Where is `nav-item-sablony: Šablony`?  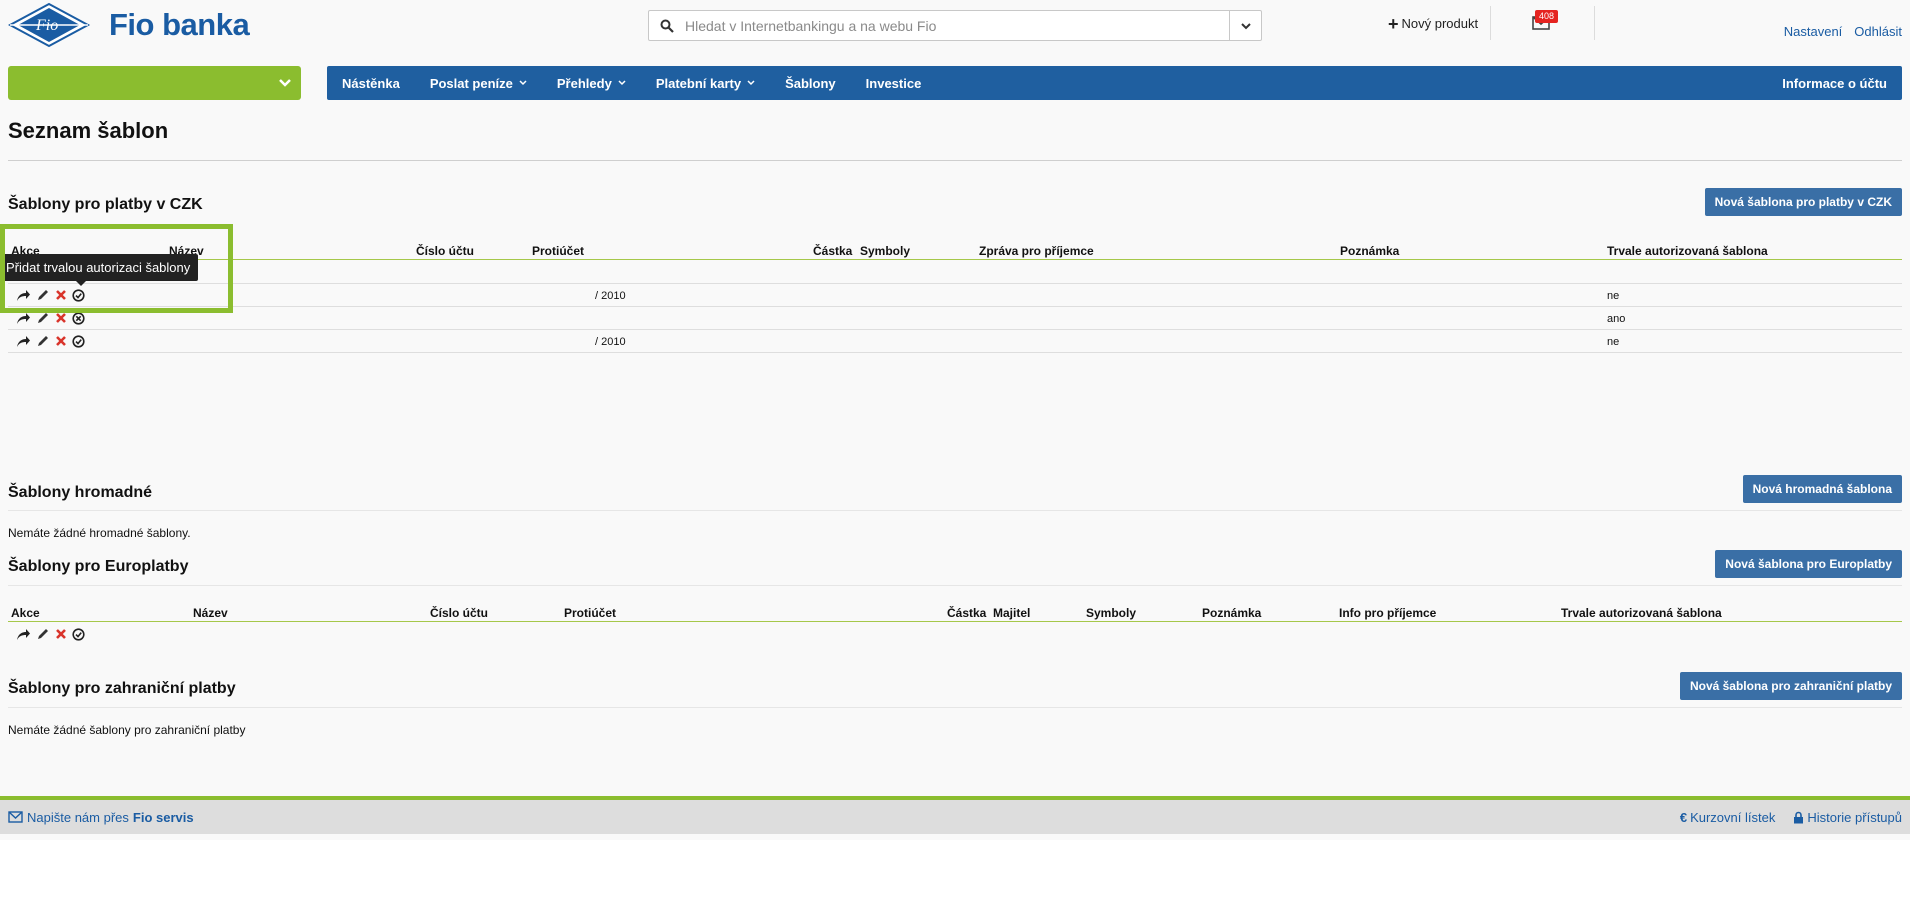 nav-item-sablony: Šablony is located at coordinates (810, 83).